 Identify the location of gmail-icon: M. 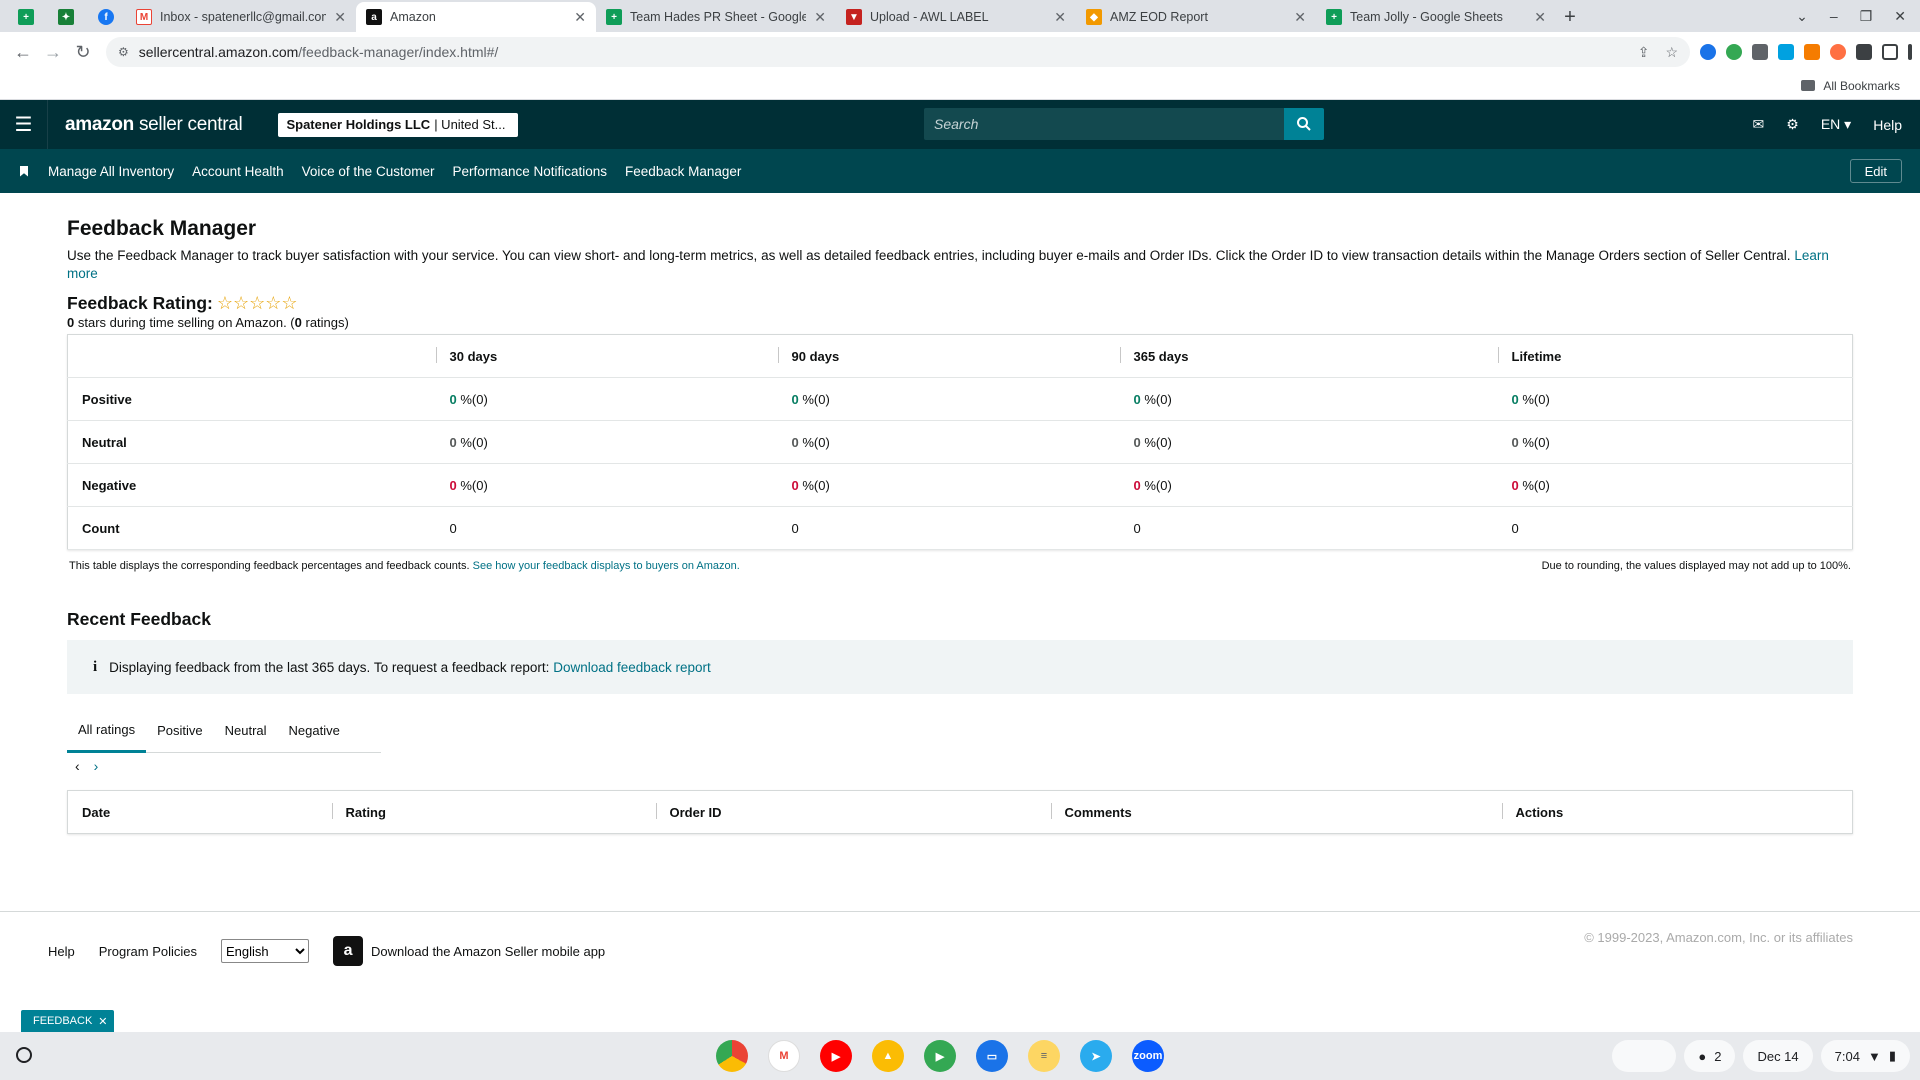
(784, 1056).